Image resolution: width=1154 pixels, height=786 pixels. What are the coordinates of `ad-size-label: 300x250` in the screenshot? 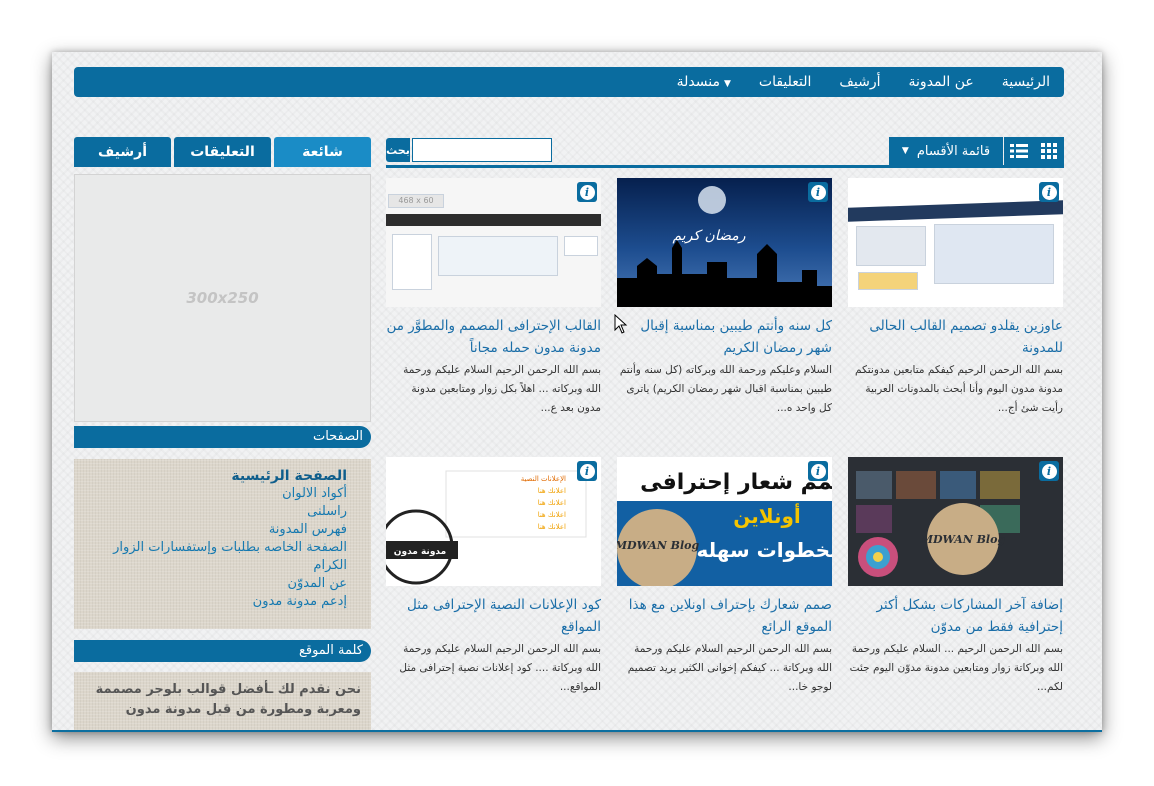 It's located at (222, 298).